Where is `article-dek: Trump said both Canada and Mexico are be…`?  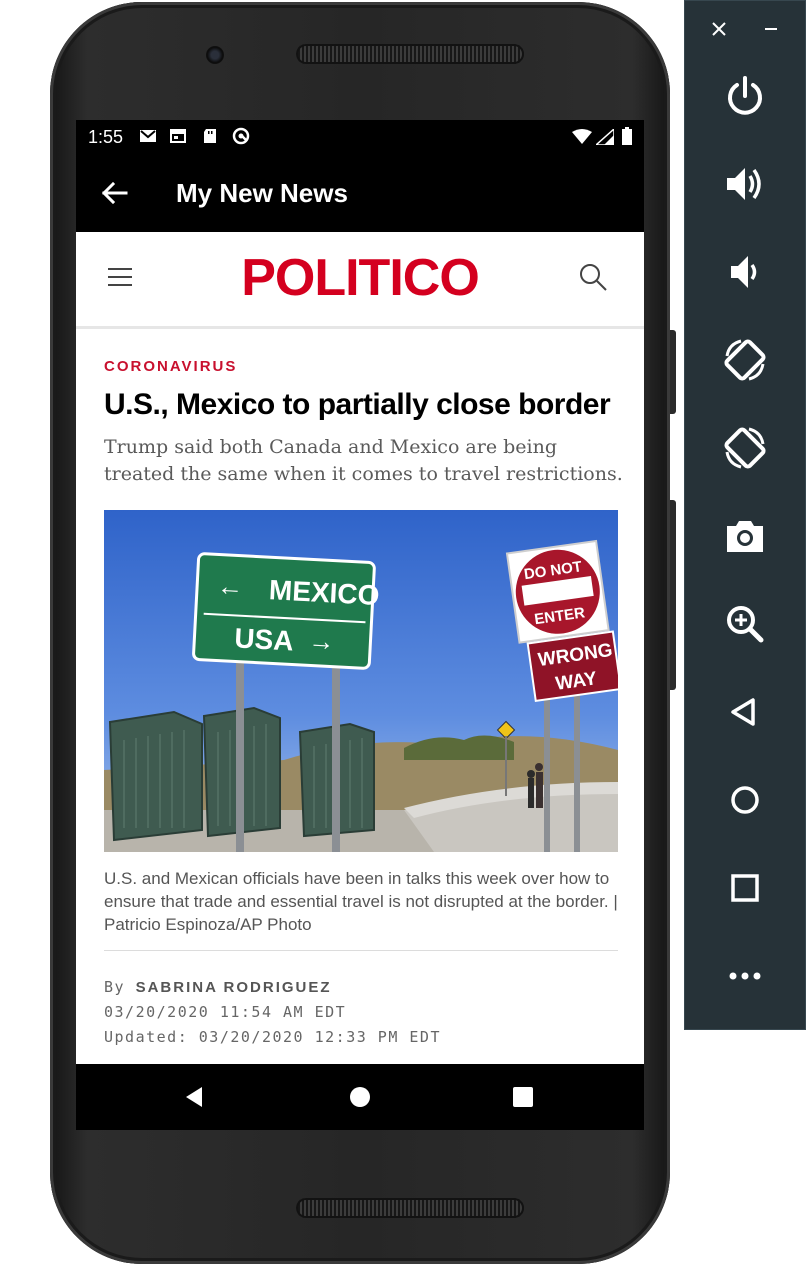
article-dek: Trump said both Canada and Mexico are be… is located at coordinates (363, 460).